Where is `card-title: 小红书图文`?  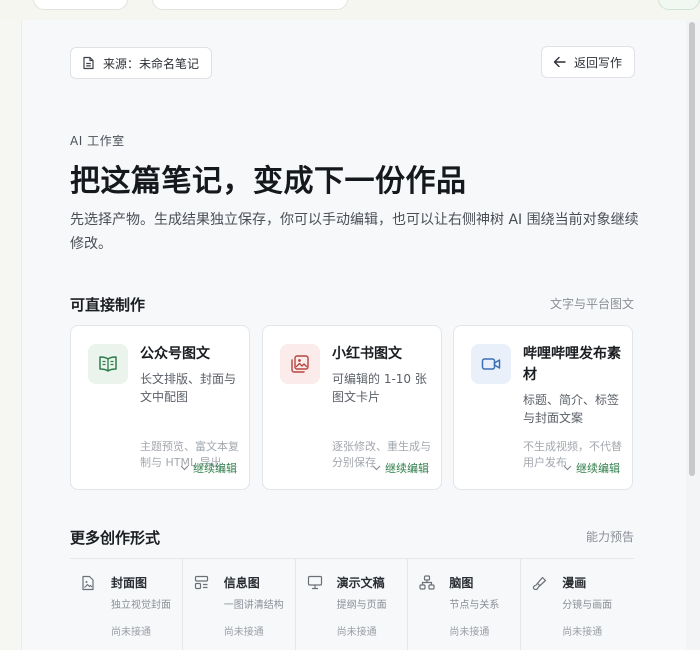
card-title: 小红书图文 is located at coordinates (367, 354).